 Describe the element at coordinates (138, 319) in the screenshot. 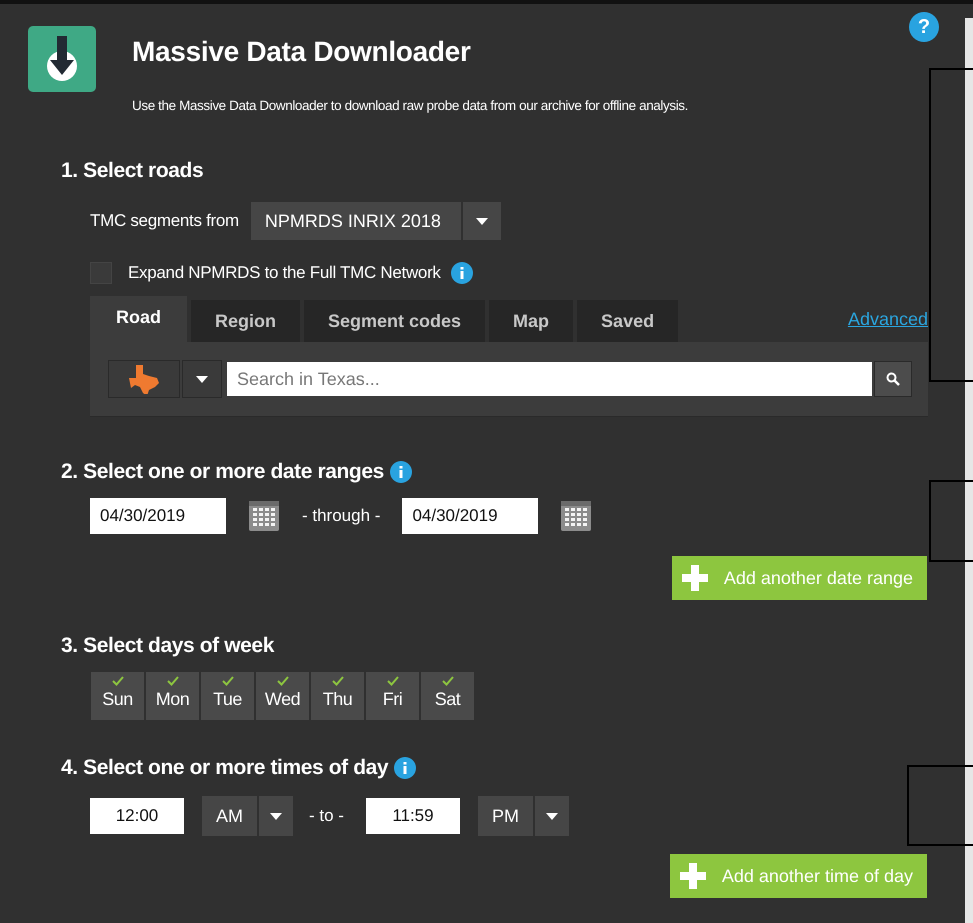

I see `tab: Road` at that location.